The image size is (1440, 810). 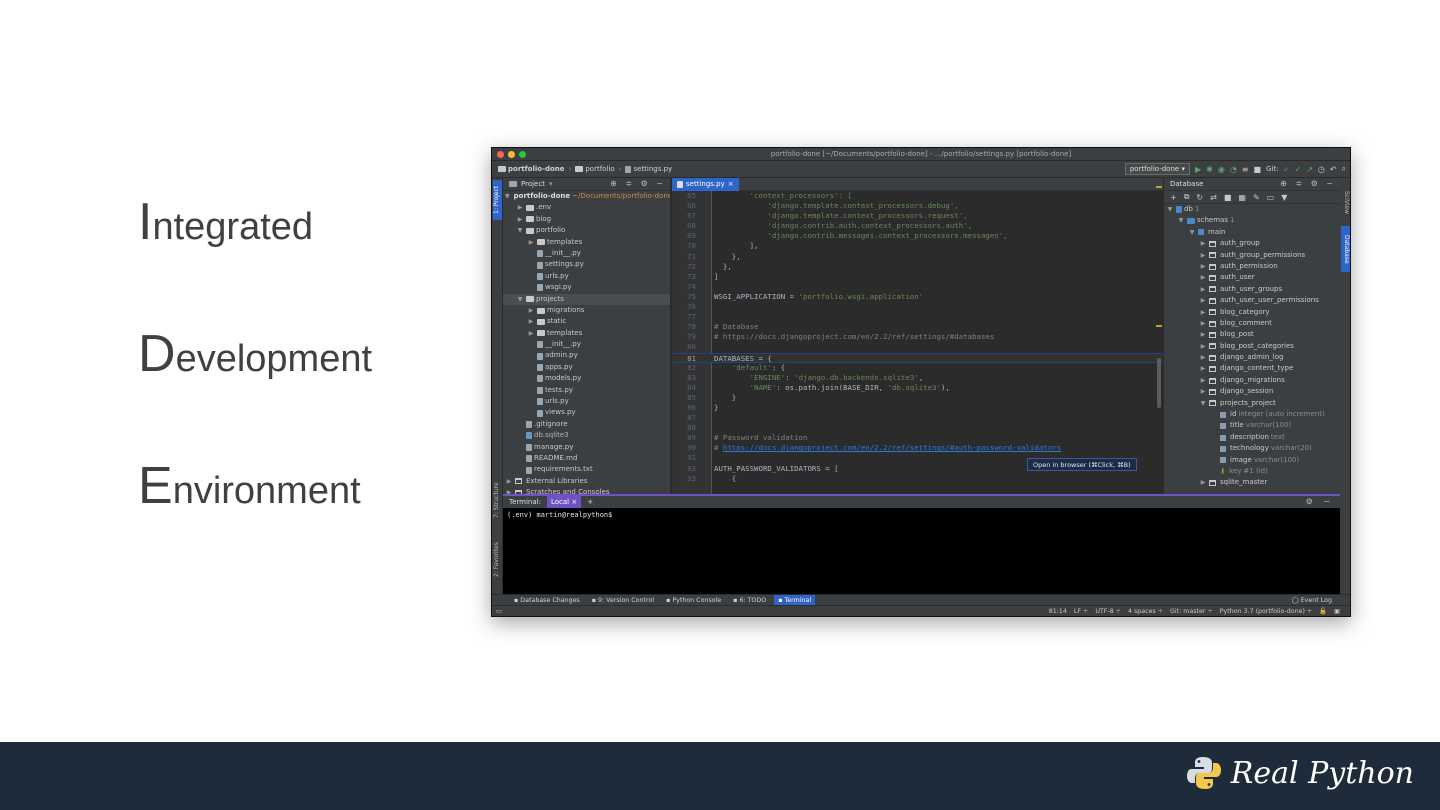 What do you see at coordinates (917, 418) in the screenshot?
I see `code-line: 87` at bounding box center [917, 418].